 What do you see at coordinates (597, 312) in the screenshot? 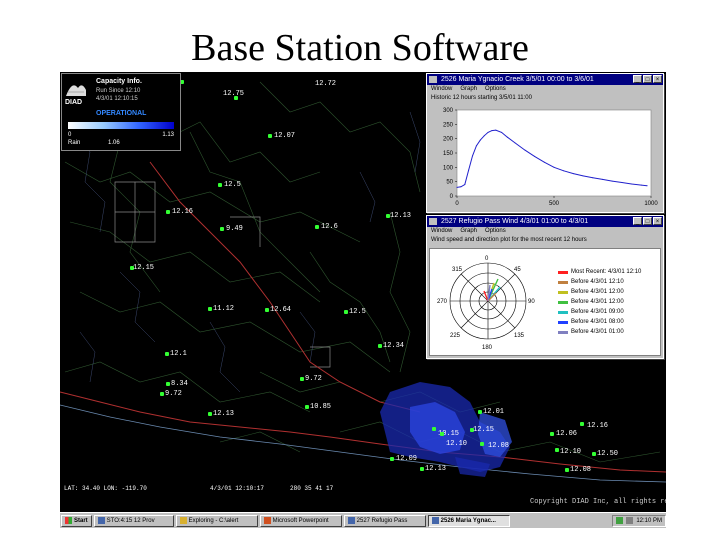
I see `legend-label: Before 4/3/01 09:00` at bounding box center [597, 312].